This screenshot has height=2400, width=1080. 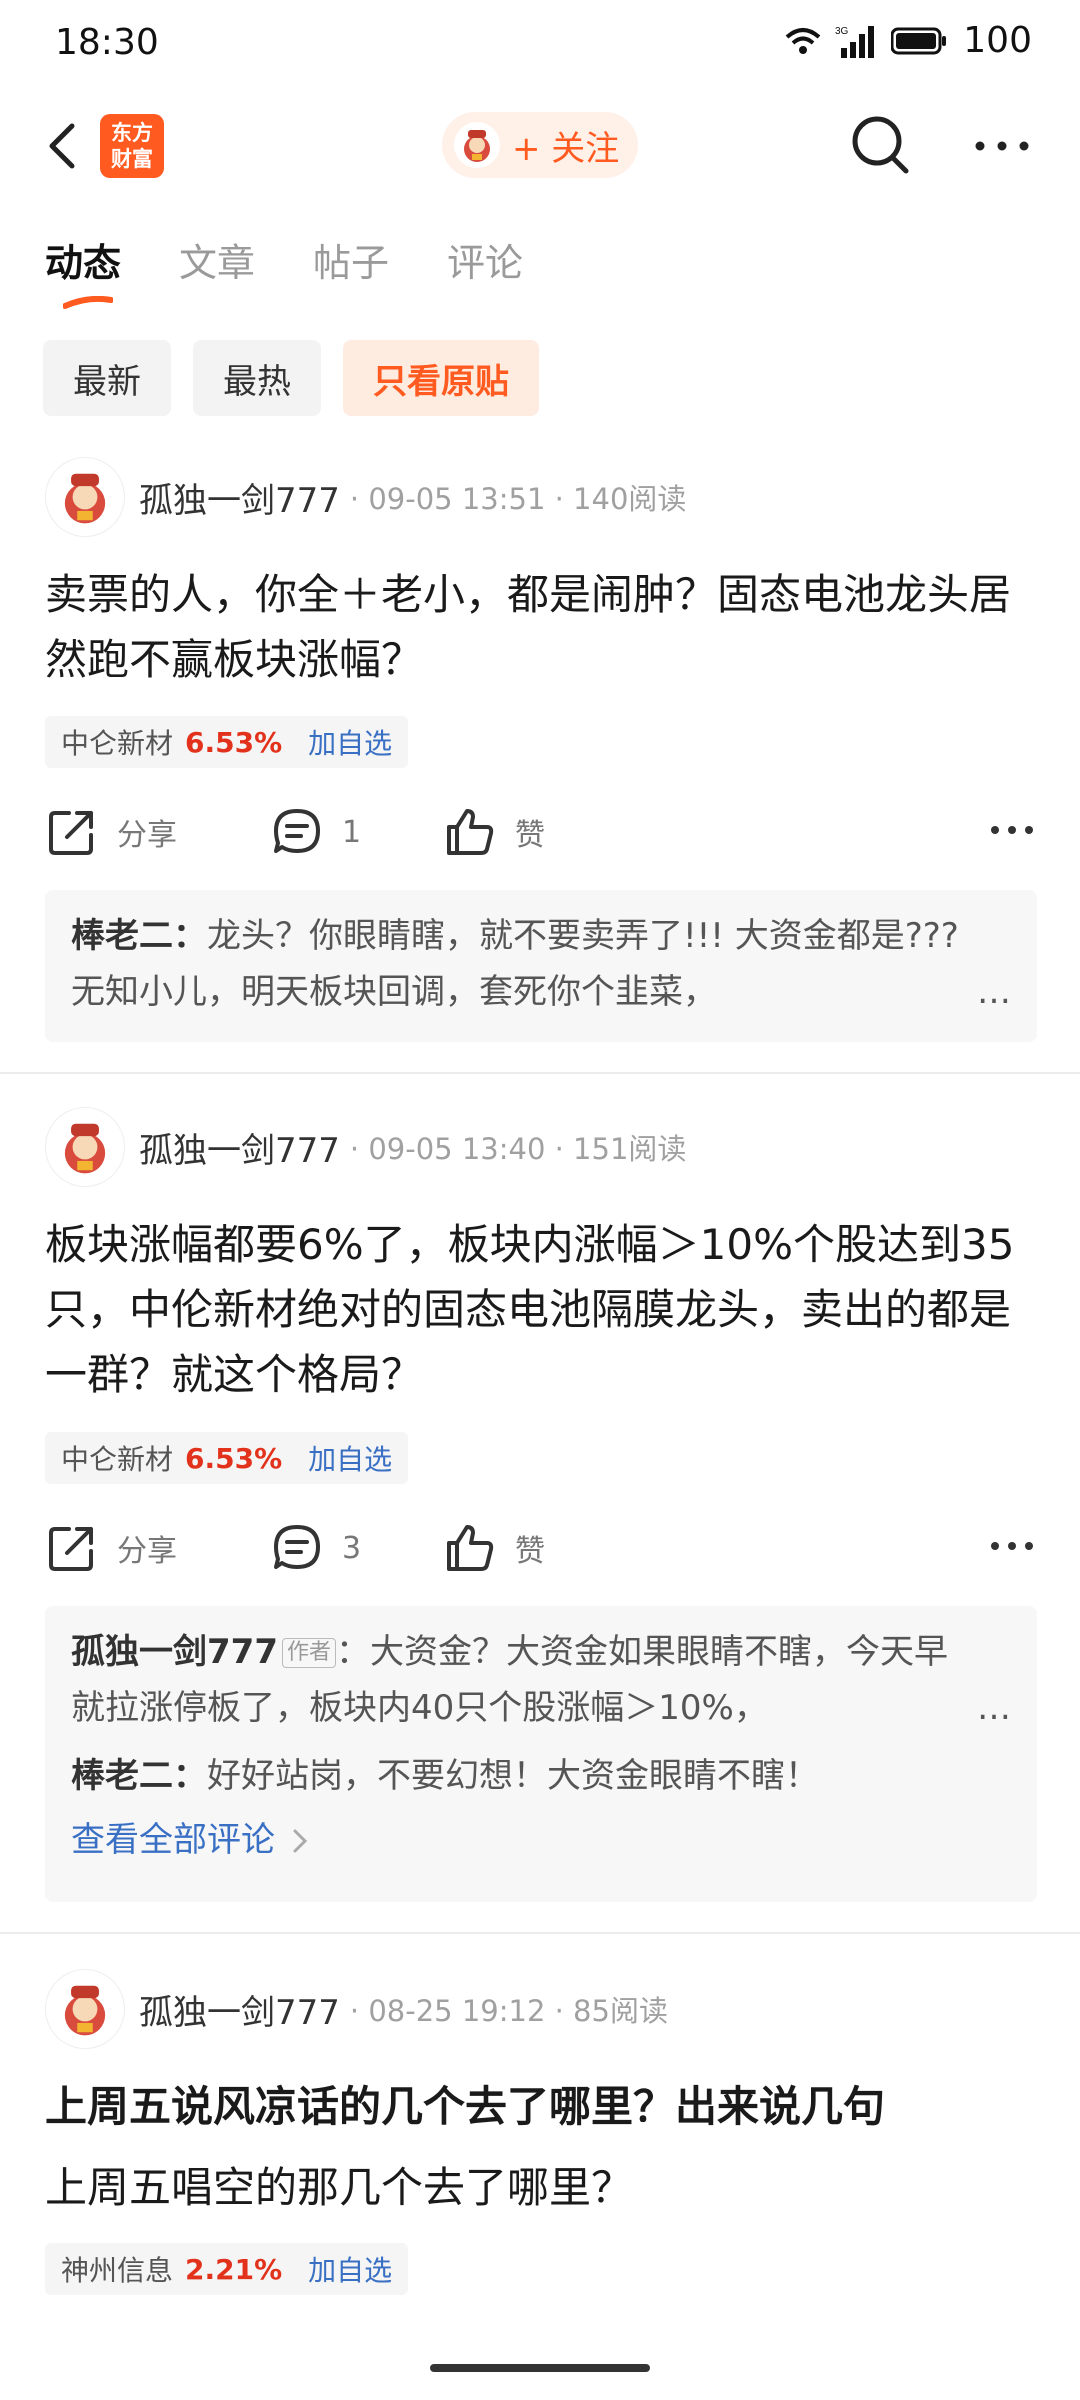 I want to click on tab-articles: 文章, so click(x=217, y=259).